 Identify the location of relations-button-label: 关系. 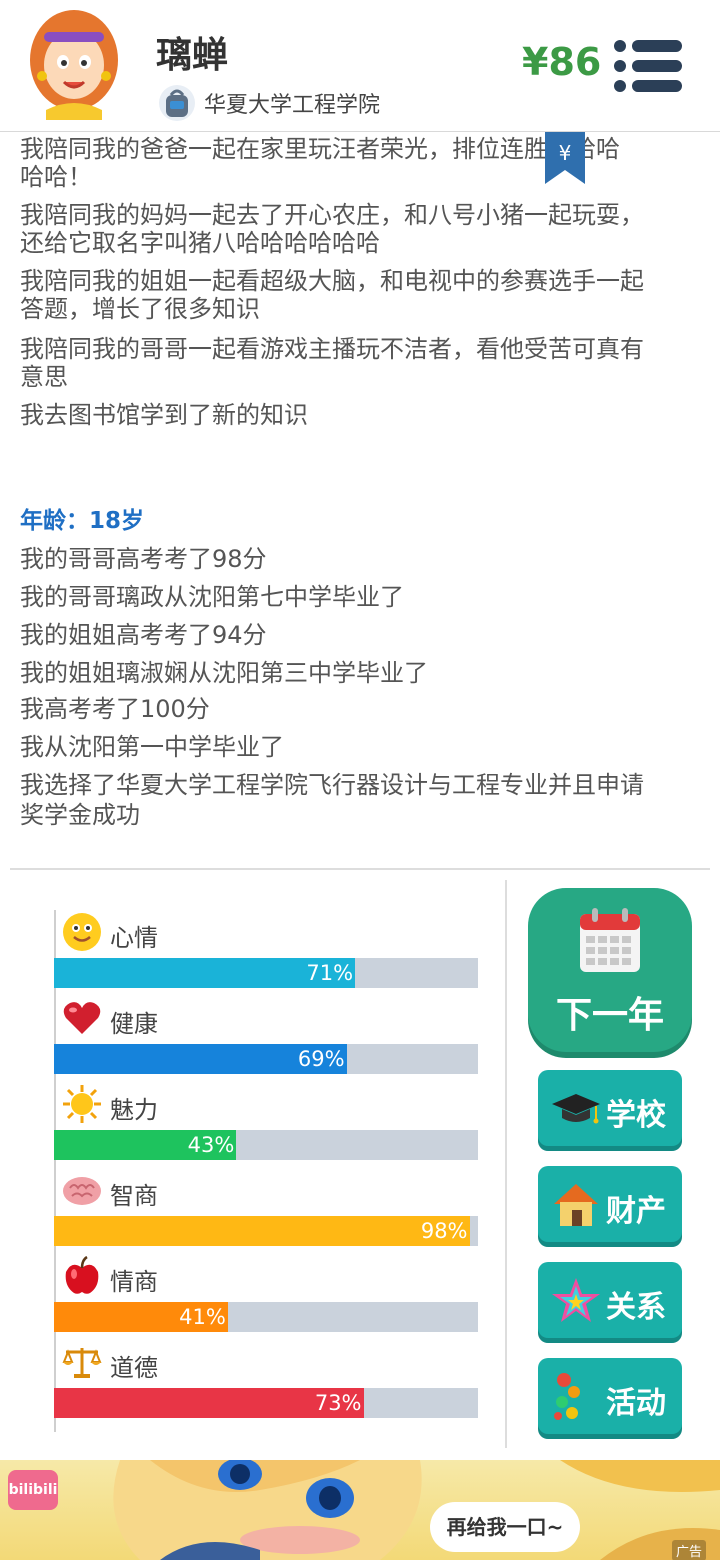
(636, 1307).